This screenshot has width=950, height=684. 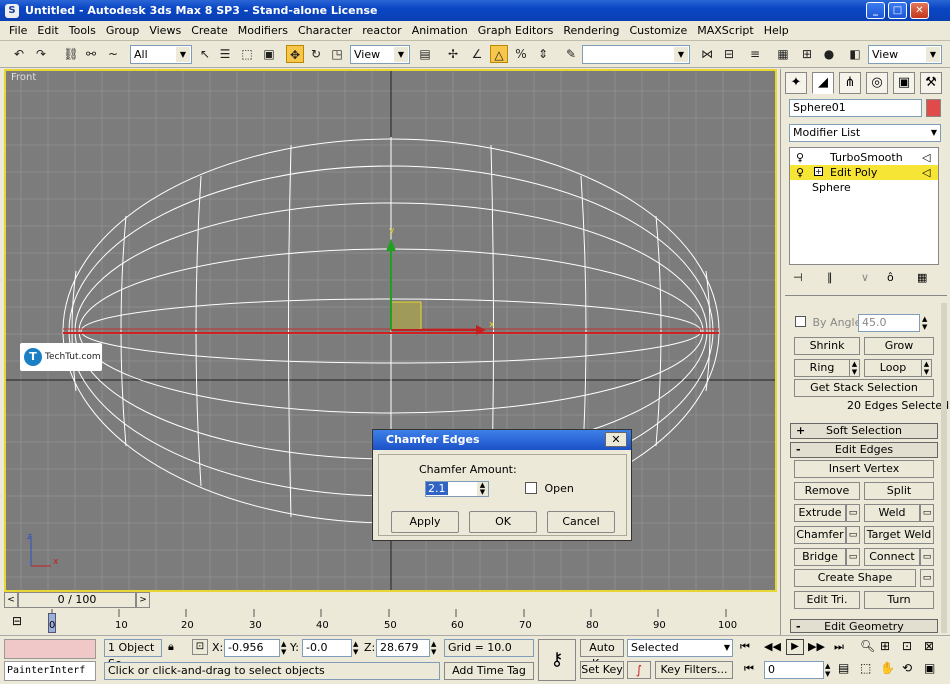 I want to click on panel-scrollbar, so click(x=944, y=468).